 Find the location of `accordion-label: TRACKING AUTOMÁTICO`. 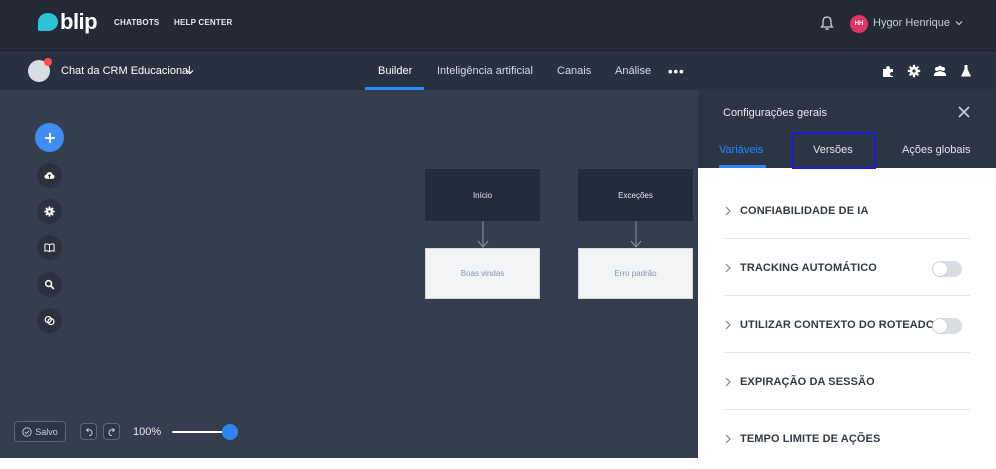

accordion-label: TRACKING AUTOMÁTICO is located at coordinates (808, 268).